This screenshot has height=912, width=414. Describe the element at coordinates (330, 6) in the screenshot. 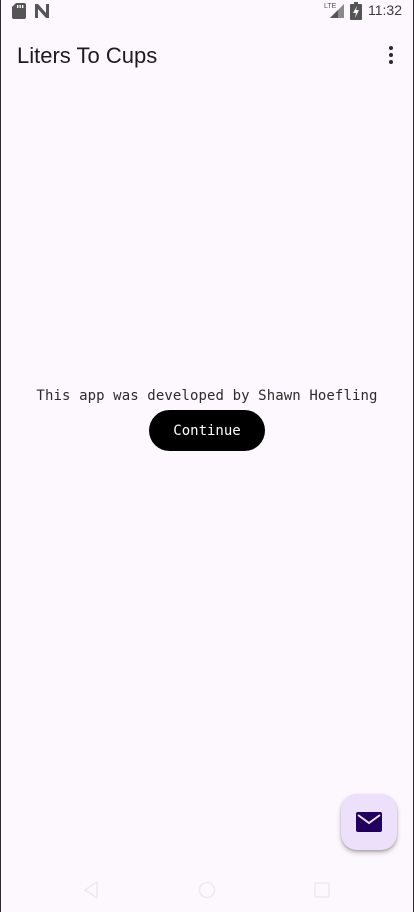

I see `svg-text: LTE` at that location.